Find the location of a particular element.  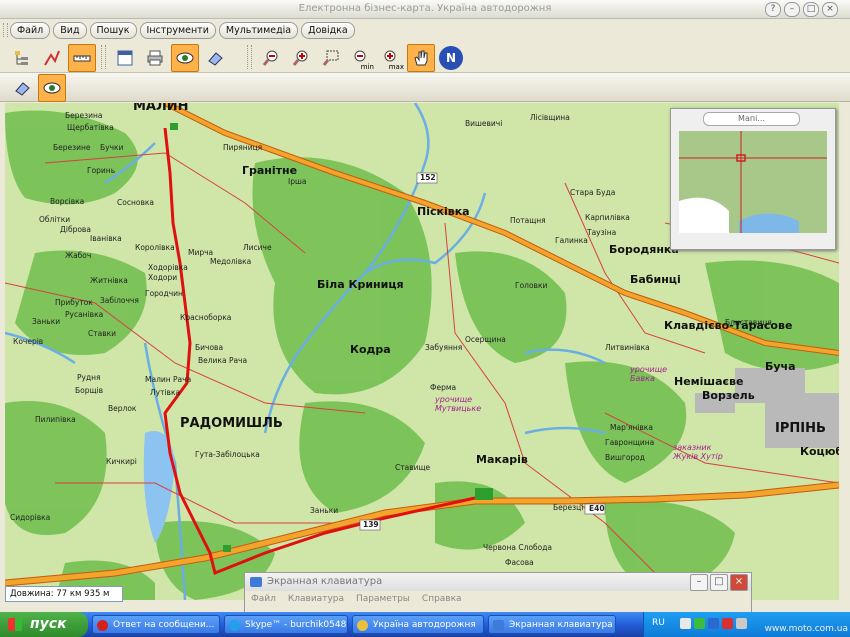

overview-map is located at coordinates (753, 182).